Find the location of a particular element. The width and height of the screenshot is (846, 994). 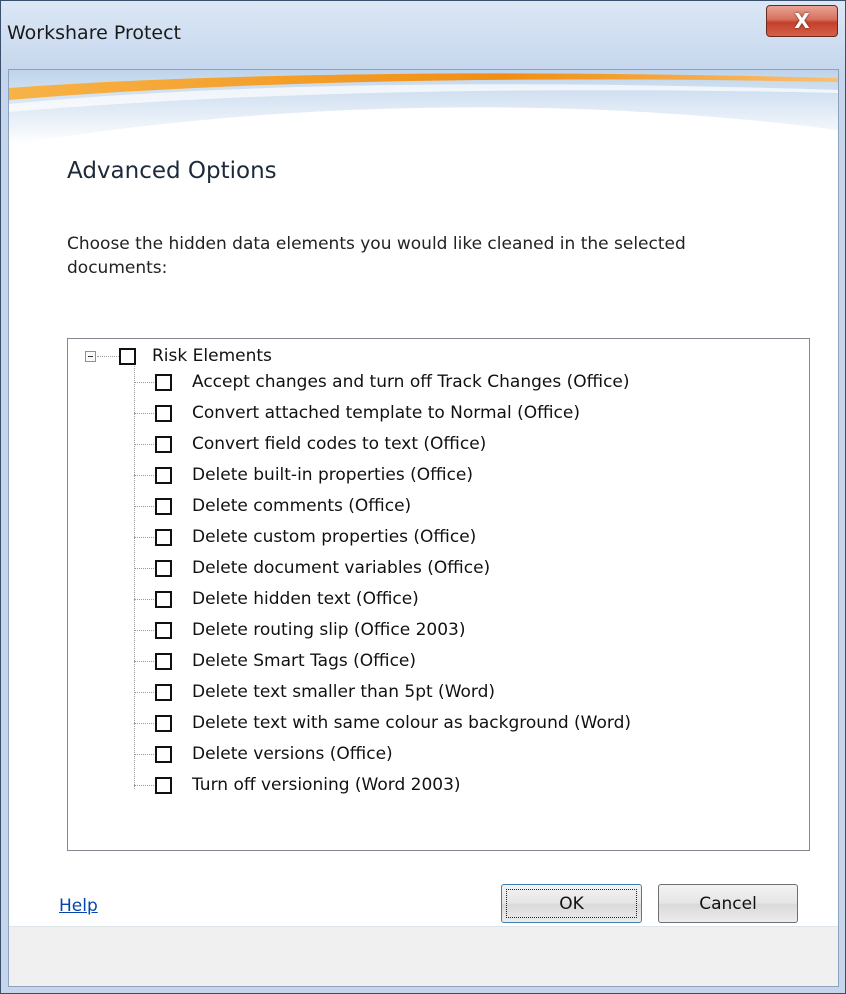

tree-item-label: Delete document variables (Office) is located at coordinates (341, 568).